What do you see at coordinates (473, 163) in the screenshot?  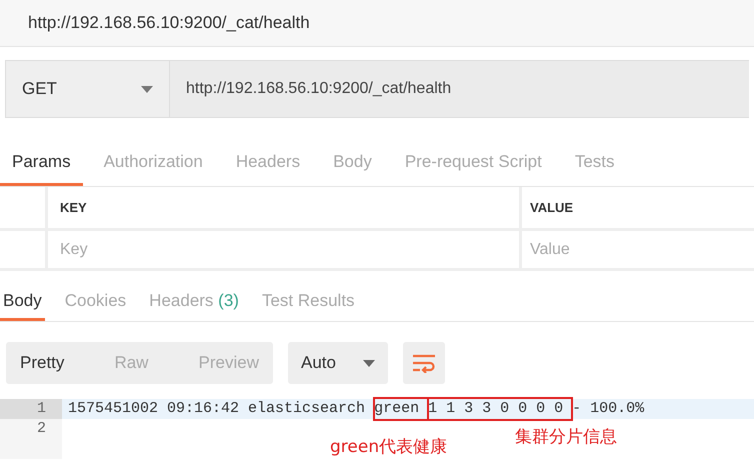 I see `request-tab: Pre-request Script` at bounding box center [473, 163].